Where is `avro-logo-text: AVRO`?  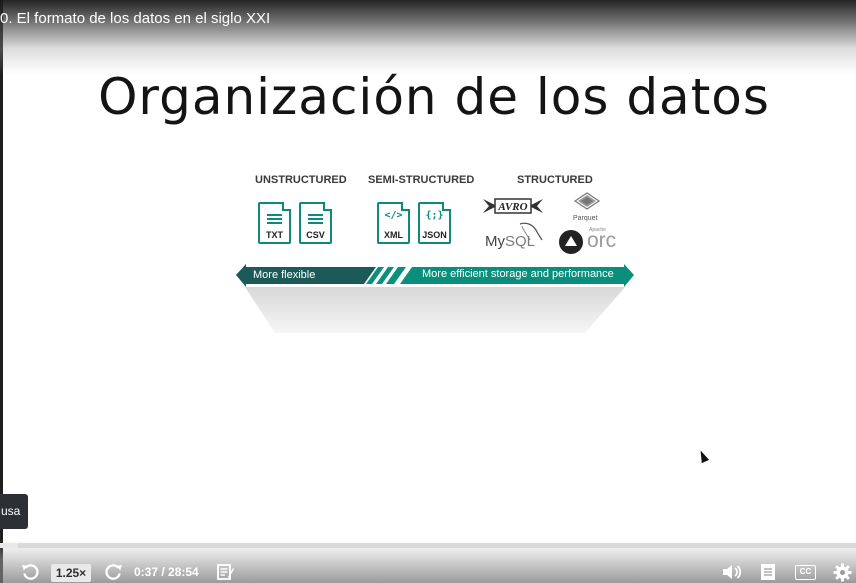
avro-logo-text: AVRO is located at coordinates (512, 207).